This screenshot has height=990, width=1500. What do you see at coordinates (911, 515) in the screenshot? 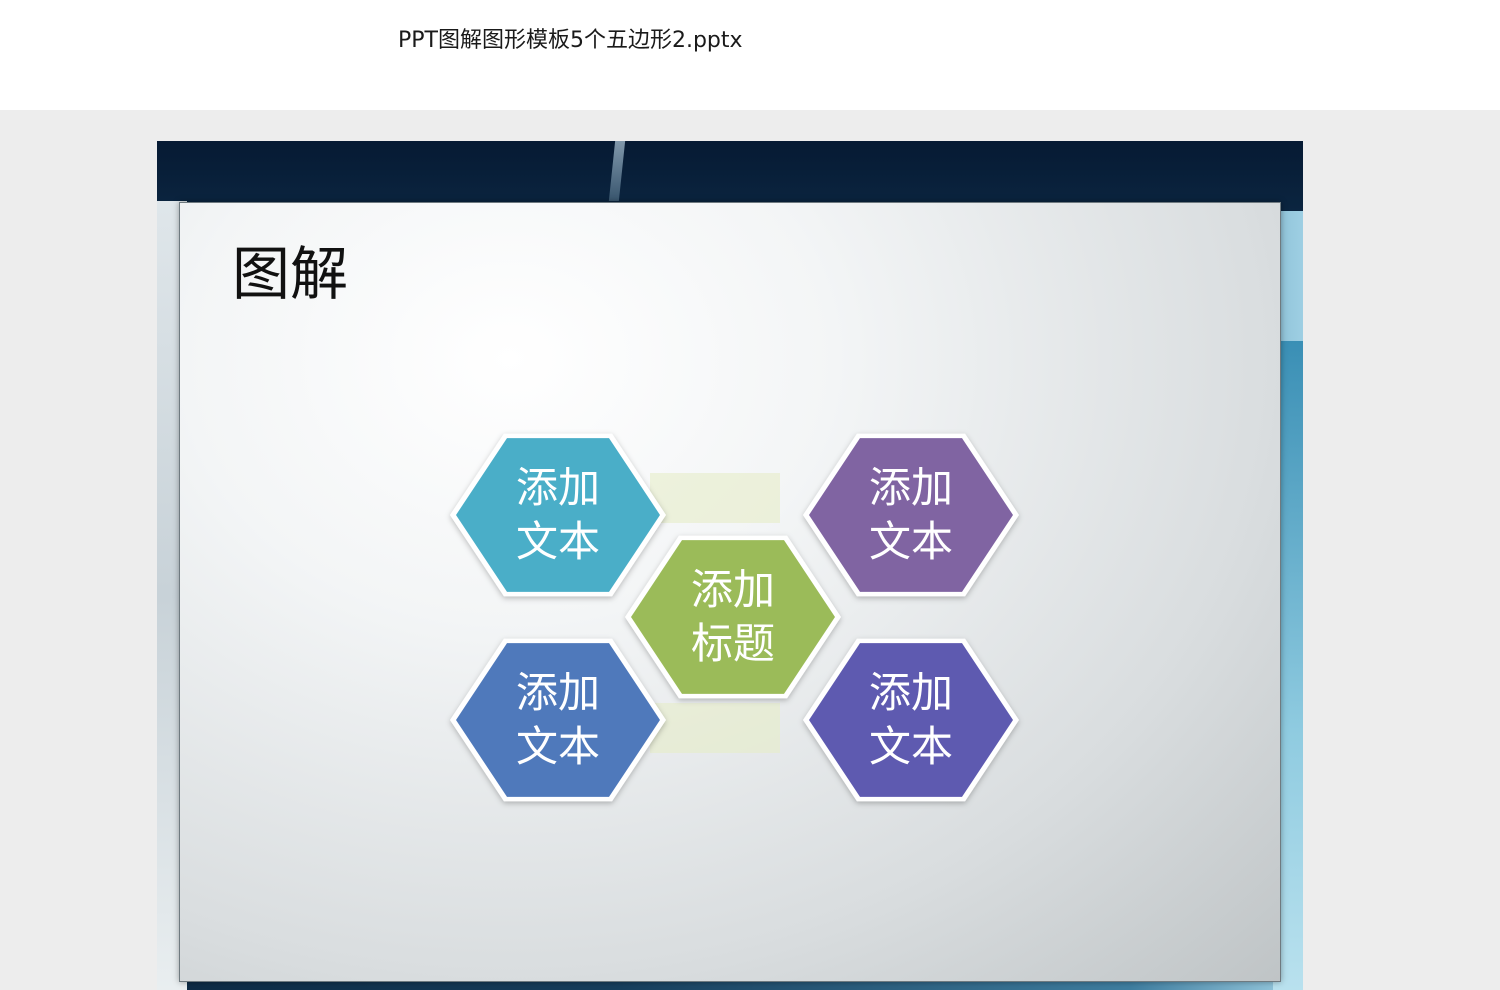
I see `hexagon-top-right-text: 添加 文本` at bounding box center [911, 515].